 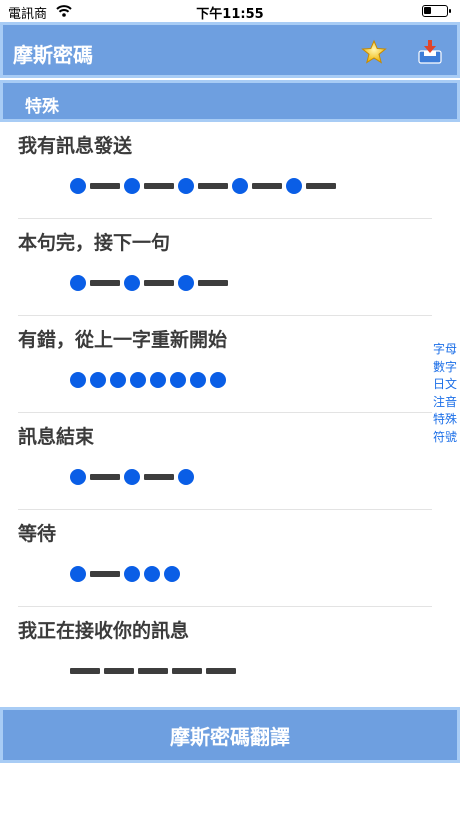 I want to click on list-item-title: 等待, so click(x=37, y=534).